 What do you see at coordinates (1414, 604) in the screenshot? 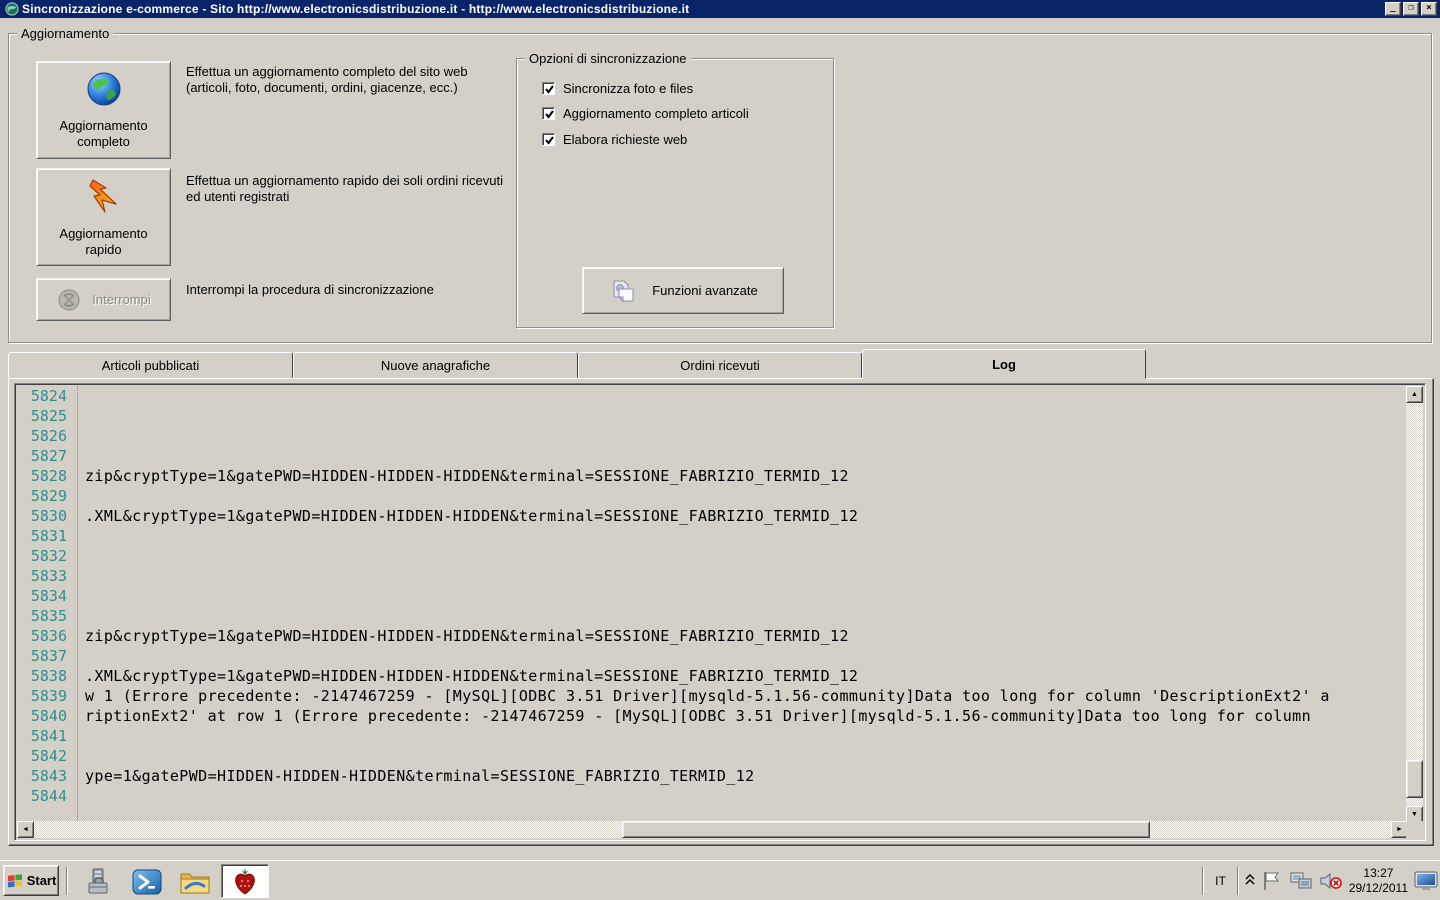
I see `log-vertical-scrollbar: ▲ ▼` at bounding box center [1414, 604].